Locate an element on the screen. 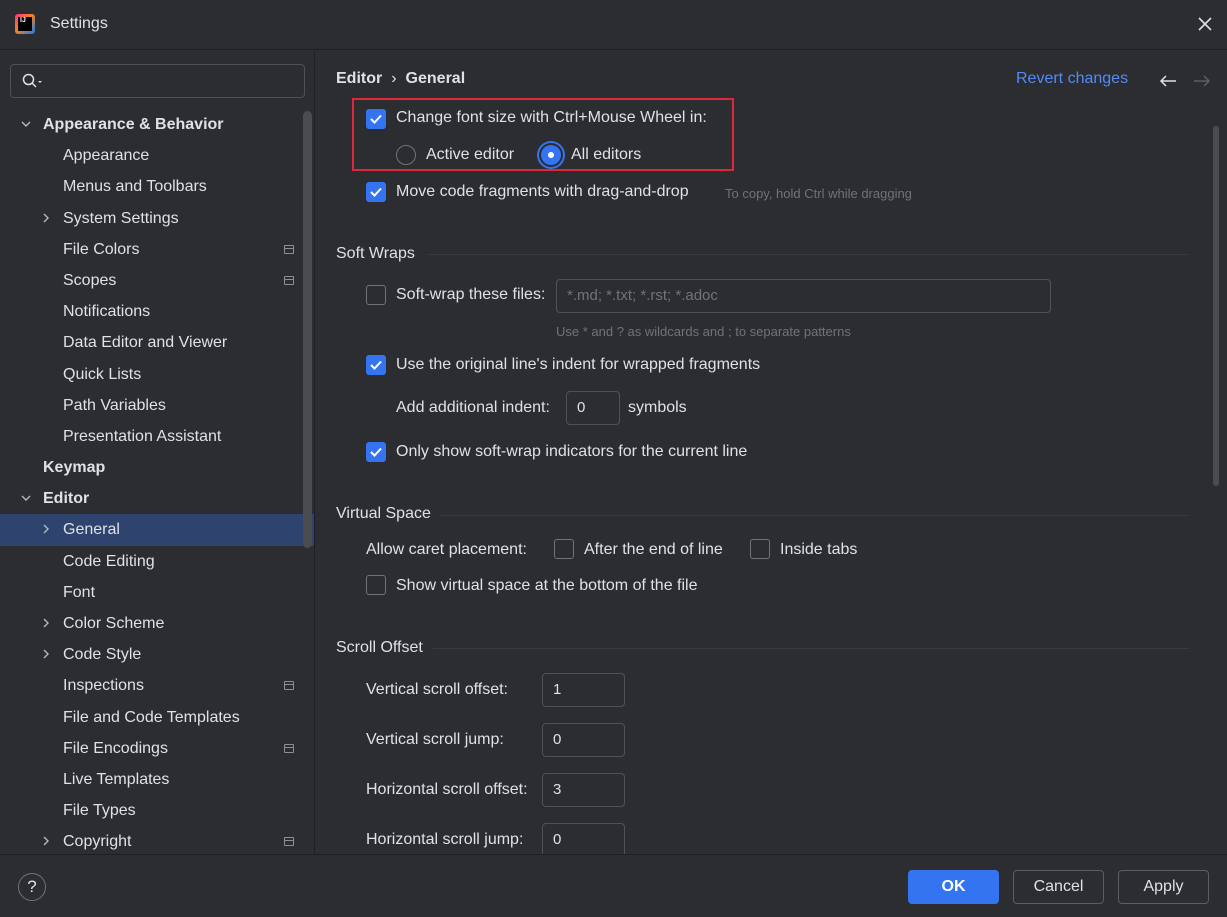 This screenshot has height=917, width=1227. sidebar-item-path-variables: Path Variables is located at coordinates (151, 405).